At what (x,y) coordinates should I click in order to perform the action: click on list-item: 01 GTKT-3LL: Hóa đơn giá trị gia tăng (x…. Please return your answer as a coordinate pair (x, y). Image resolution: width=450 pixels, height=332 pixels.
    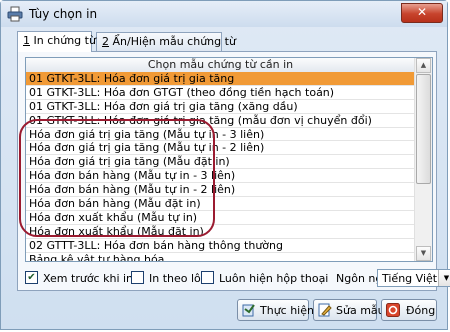
    Looking at the image, I should click on (220, 107).